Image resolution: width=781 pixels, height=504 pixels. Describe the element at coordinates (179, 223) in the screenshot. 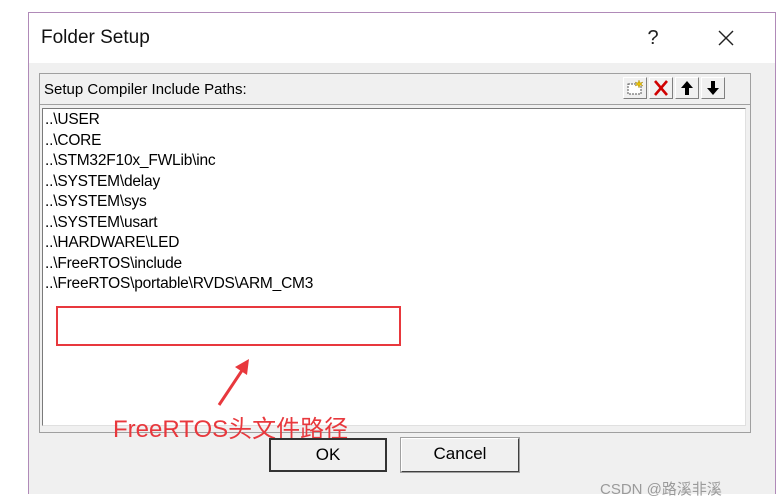

I see `list-item: ..\SYSTEM\usart` at that location.